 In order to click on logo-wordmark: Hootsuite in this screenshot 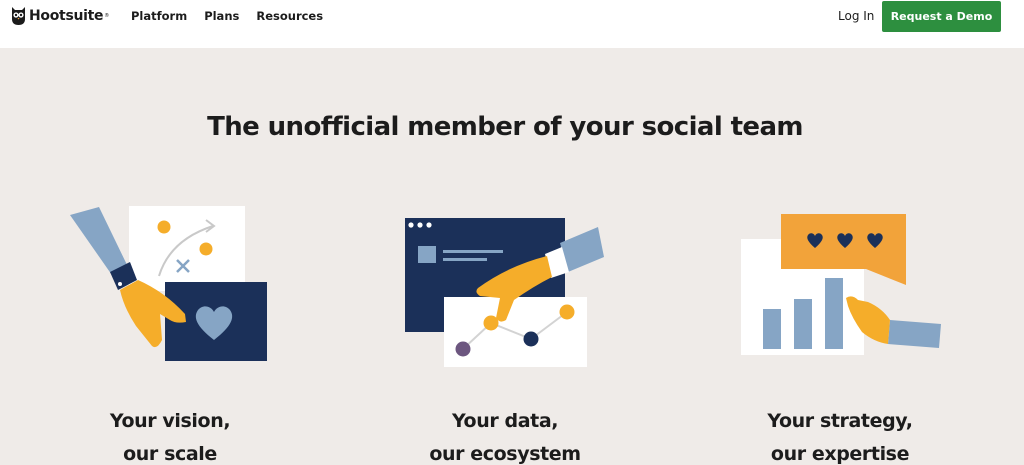, I will do `click(66, 16)`.